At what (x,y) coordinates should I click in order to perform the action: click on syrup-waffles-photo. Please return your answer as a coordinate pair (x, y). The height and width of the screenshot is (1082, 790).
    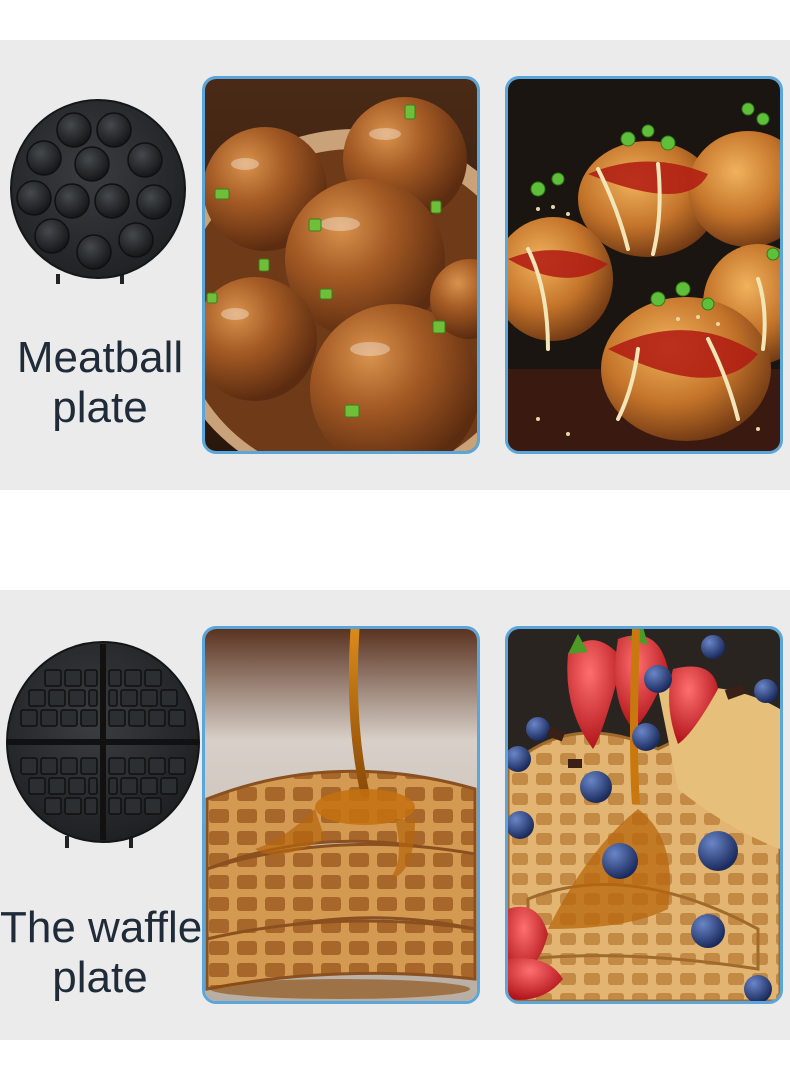
    Looking at the image, I should click on (341, 815).